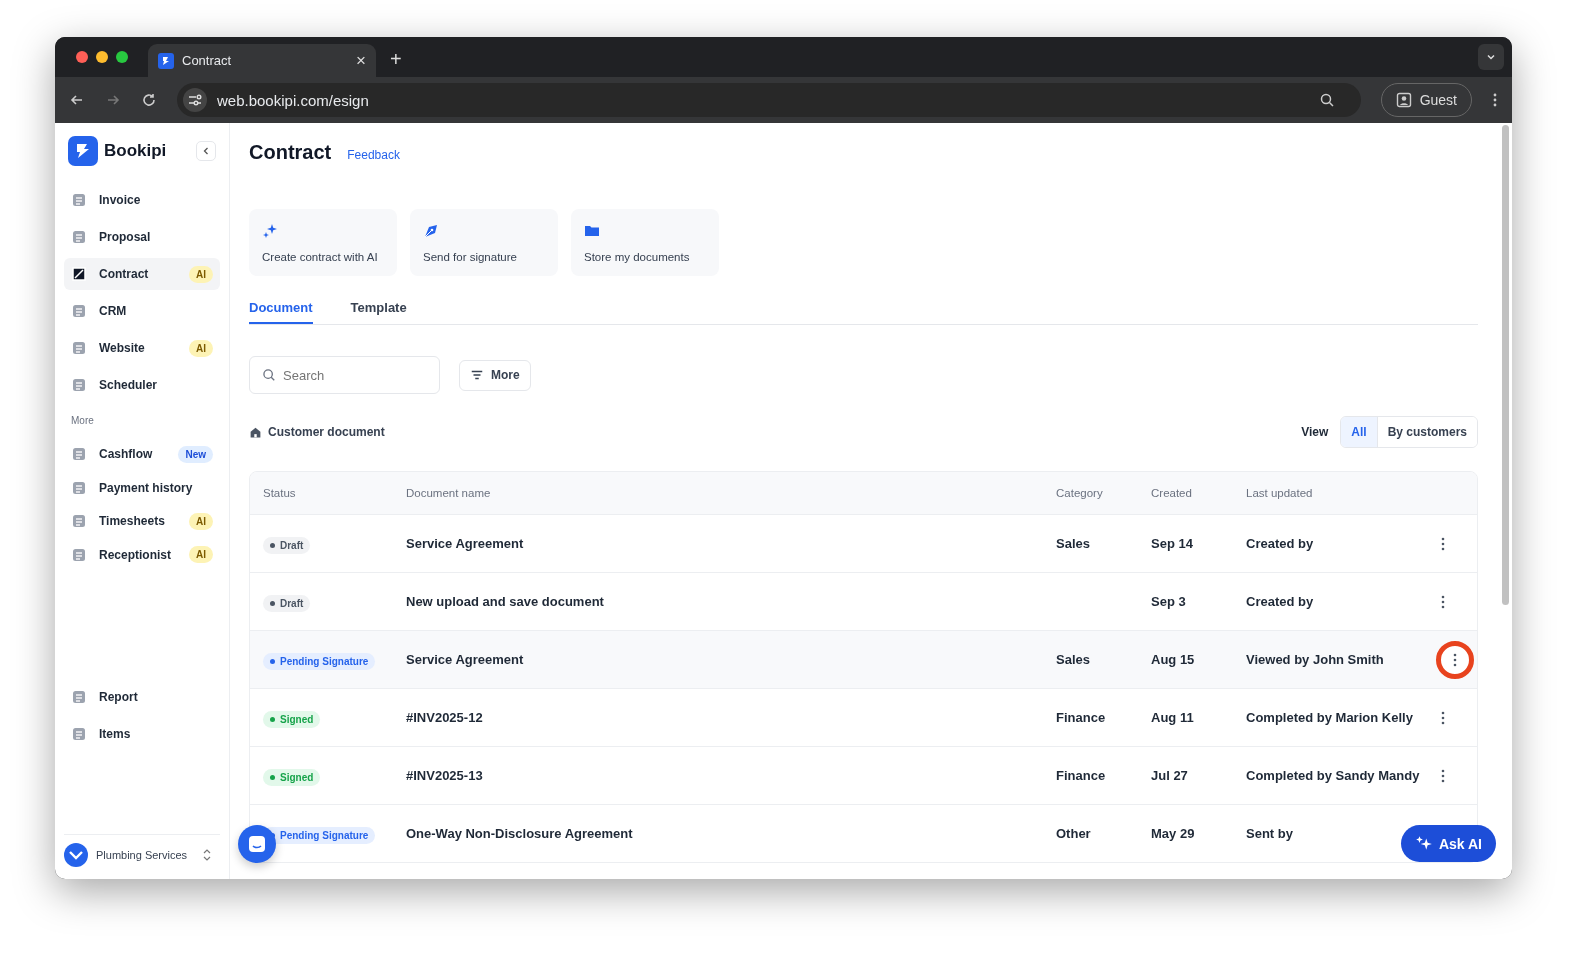 The height and width of the screenshot is (960, 1581). Describe the element at coordinates (142, 311) in the screenshot. I see `sidebar-item: CRM` at that location.